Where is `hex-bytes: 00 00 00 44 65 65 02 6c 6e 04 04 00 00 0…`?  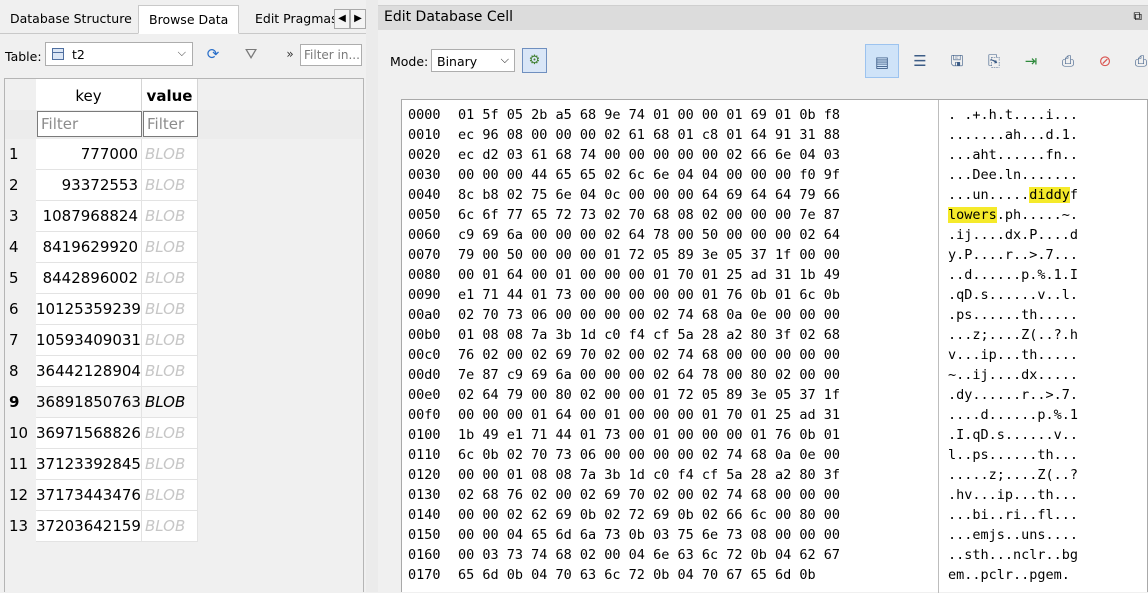 hex-bytes: 00 00 00 44 65 65 02 6c 6e 04 04 00 00 0… is located at coordinates (649, 175).